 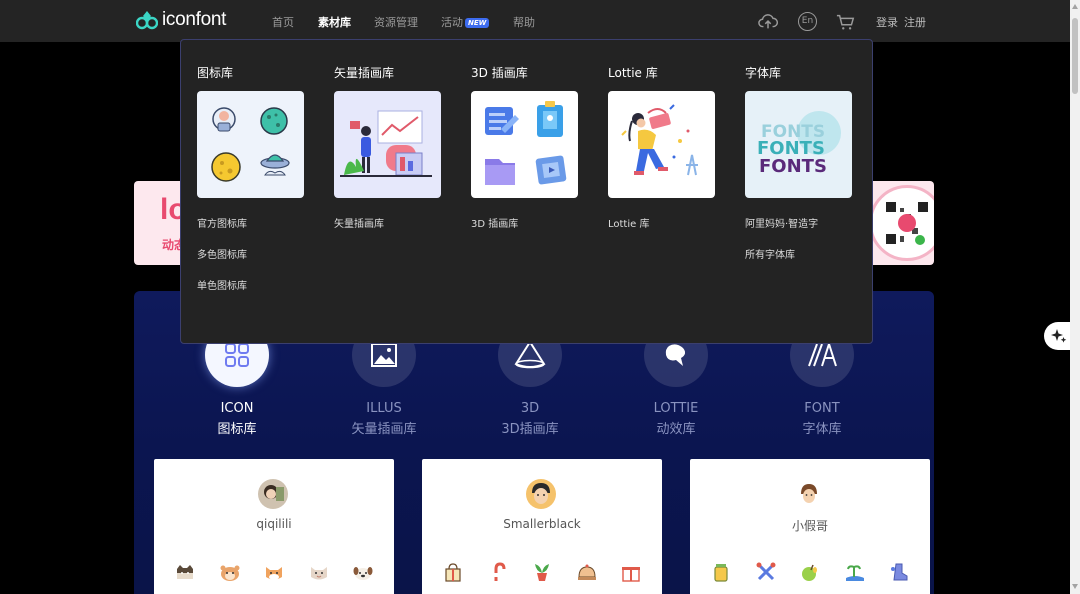 I want to click on qr-code-image, so click(x=901, y=223).